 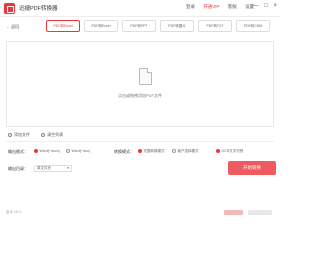 I want to click on format-option-doc-label: Word(*.doc), so click(x=81, y=151).